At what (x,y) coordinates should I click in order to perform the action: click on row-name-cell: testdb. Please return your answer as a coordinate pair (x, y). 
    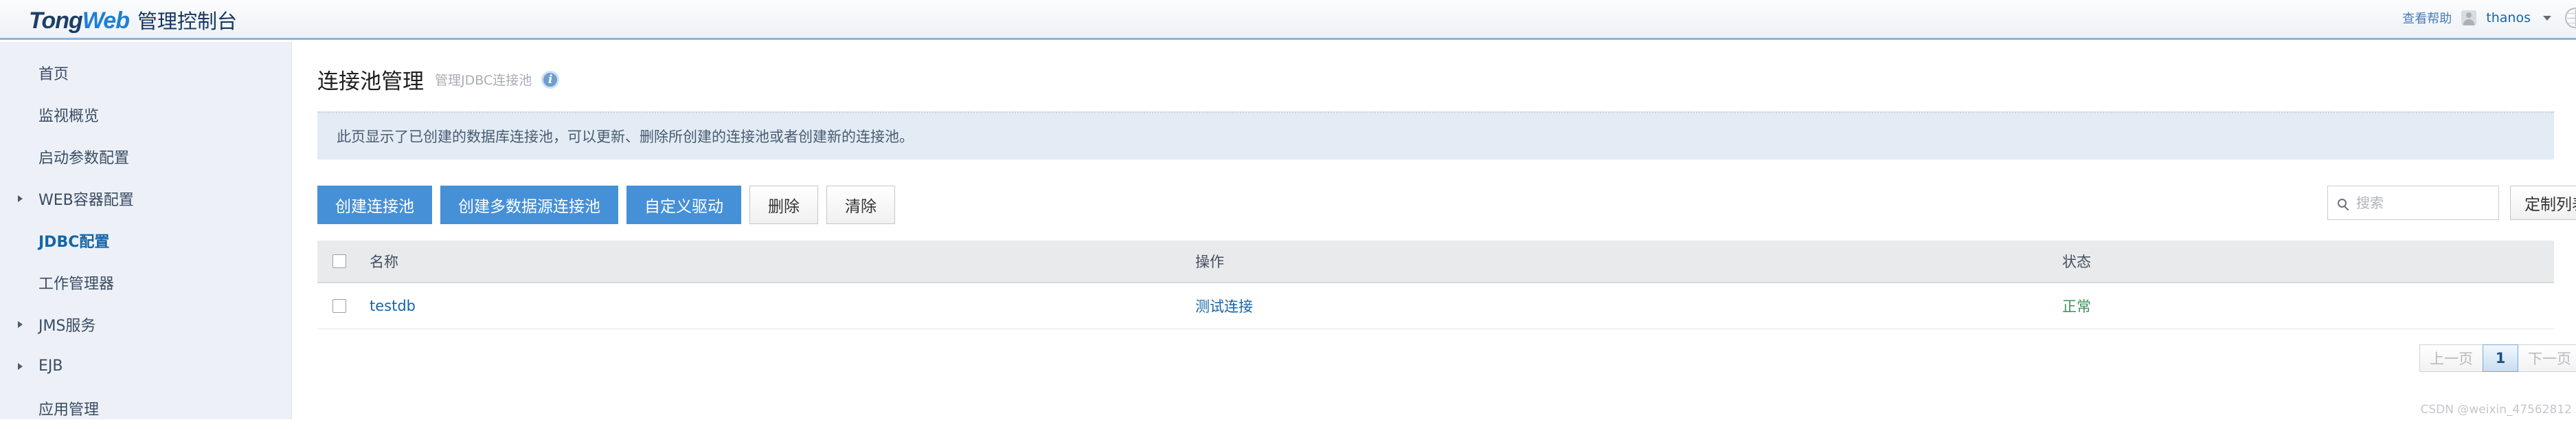
    Looking at the image, I should click on (782, 306).